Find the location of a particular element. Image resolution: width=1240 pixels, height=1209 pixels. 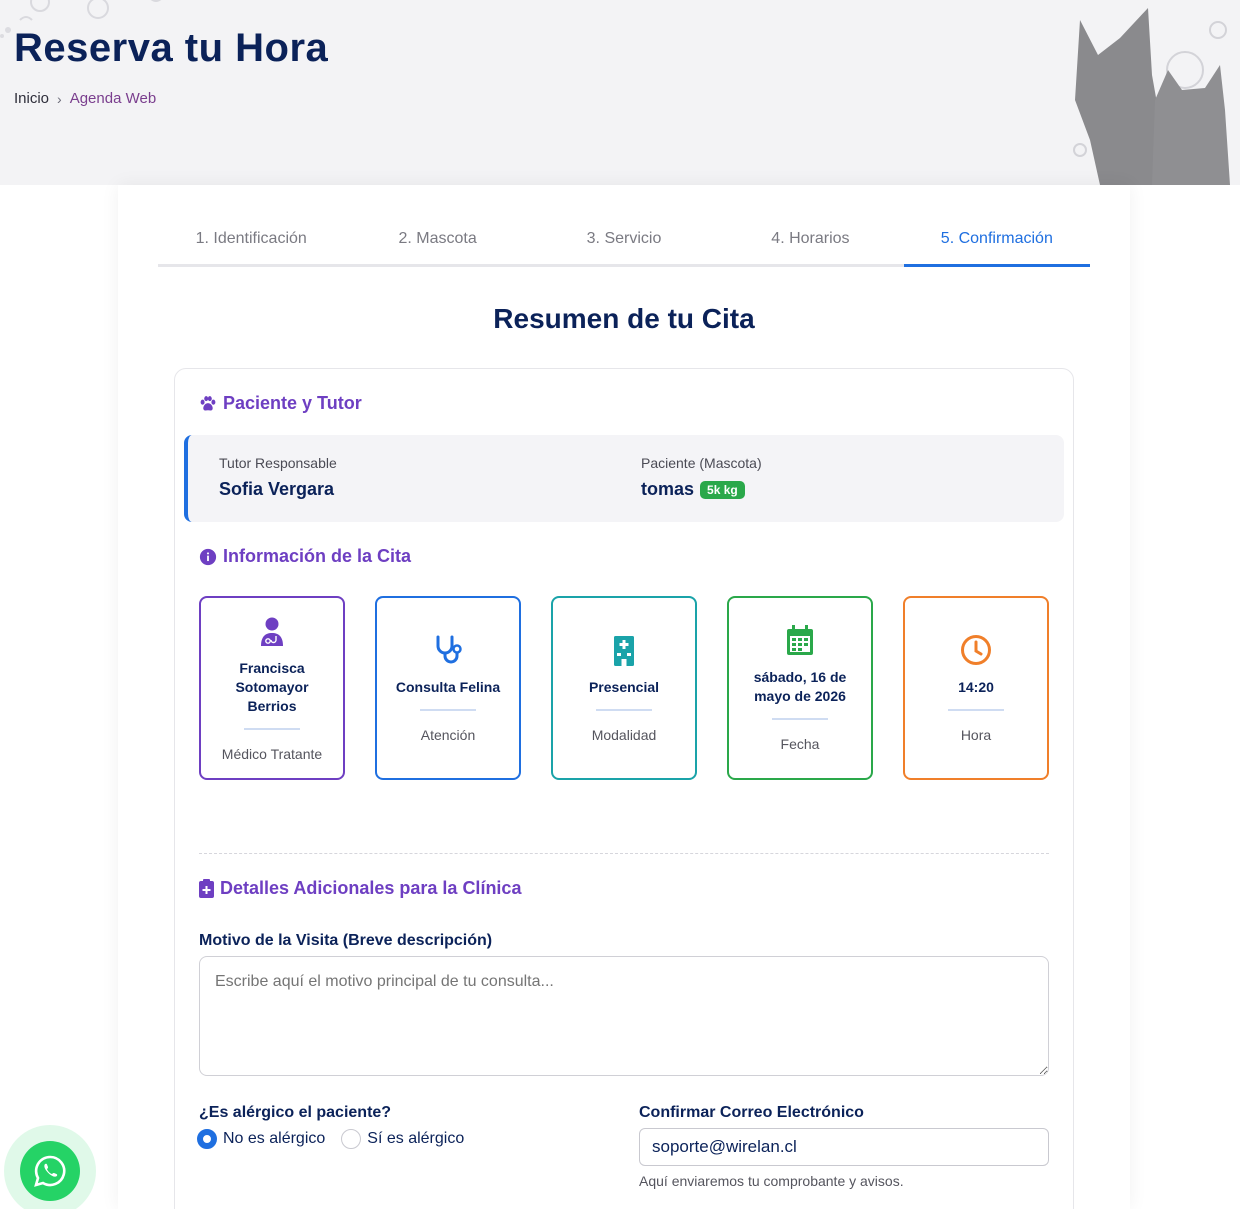

allergy-option-no: No es alérgico is located at coordinates (261, 1139).